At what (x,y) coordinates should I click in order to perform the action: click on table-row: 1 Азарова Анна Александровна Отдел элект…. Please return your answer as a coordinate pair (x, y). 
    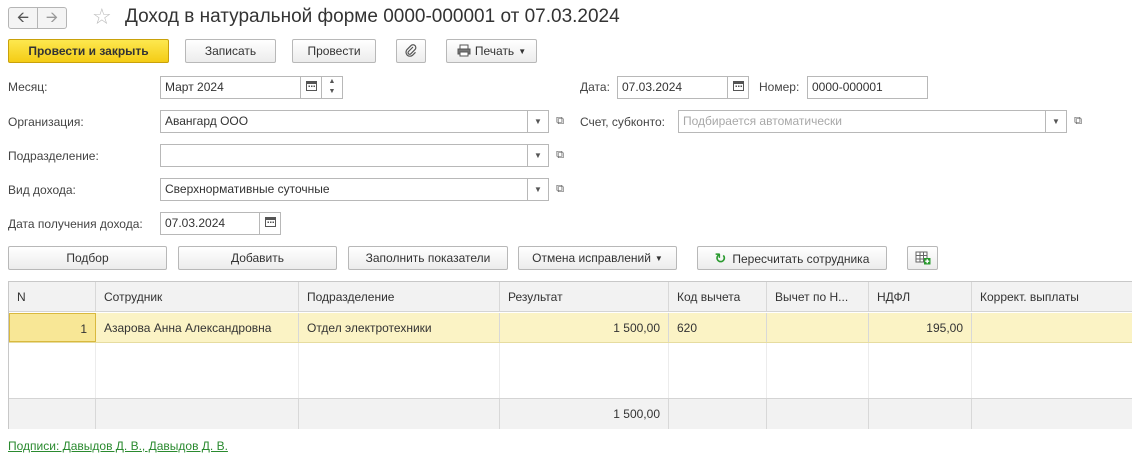
    Looking at the image, I should click on (570, 328).